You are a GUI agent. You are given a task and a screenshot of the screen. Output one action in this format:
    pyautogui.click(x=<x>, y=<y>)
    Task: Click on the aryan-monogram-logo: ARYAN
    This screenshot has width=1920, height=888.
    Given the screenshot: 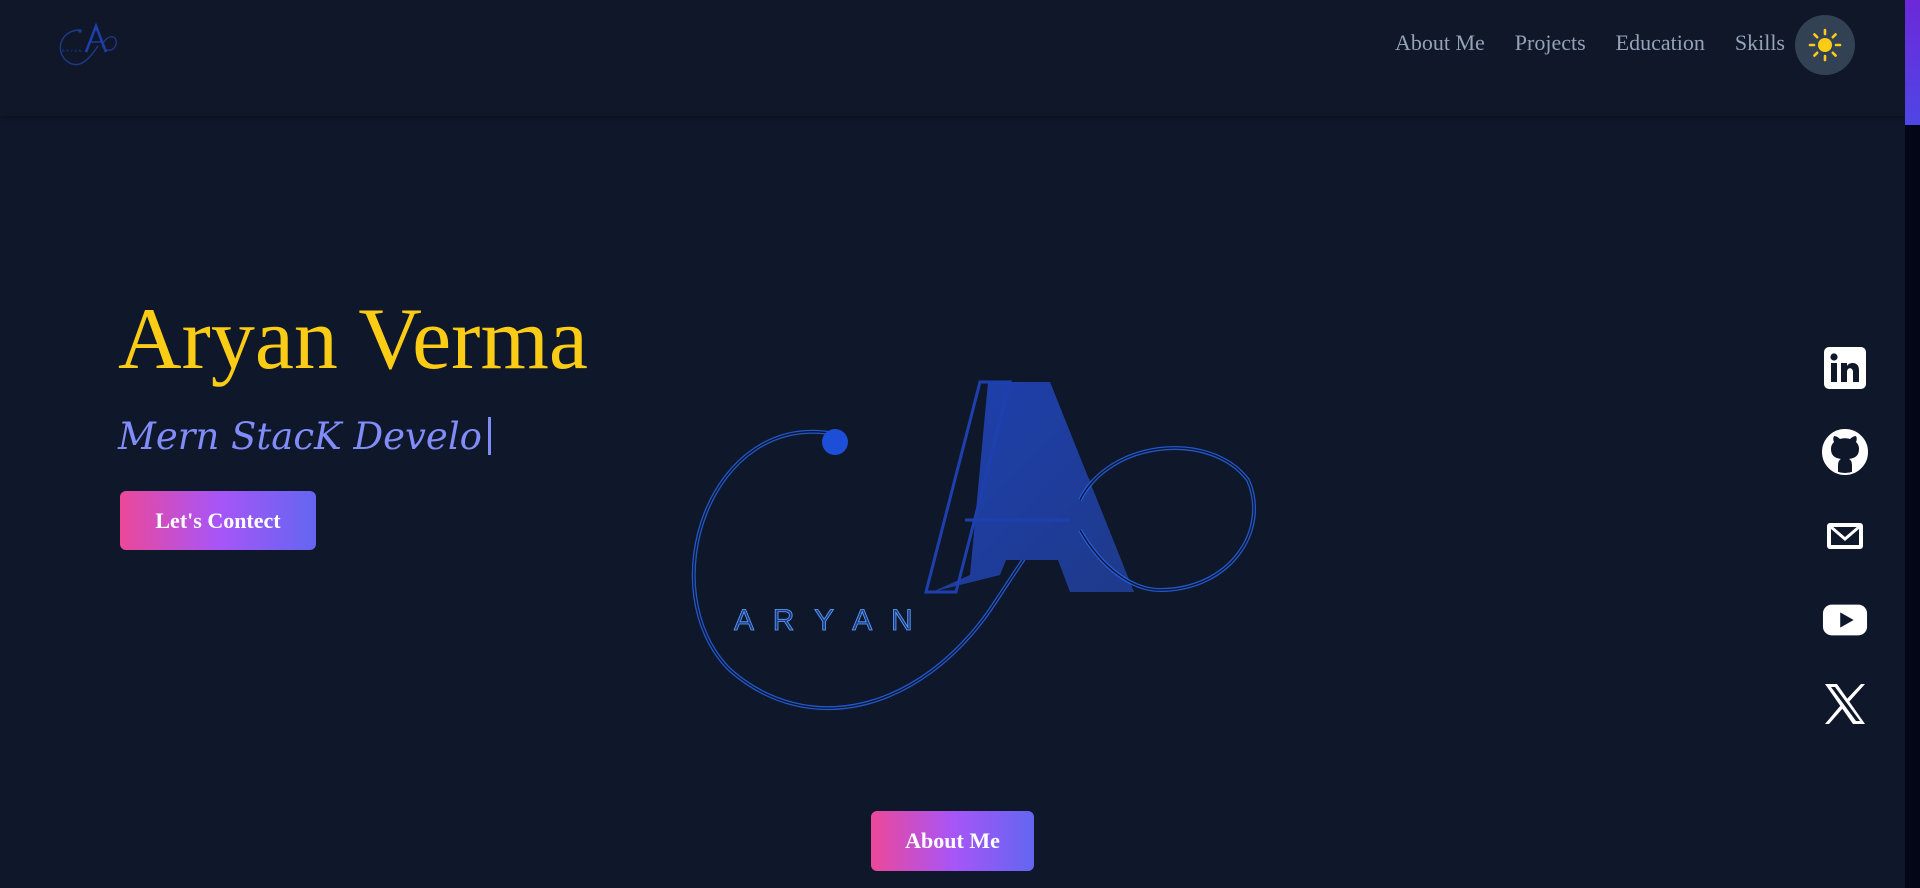 What is the action you would take?
    pyautogui.click(x=88, y=44)
    